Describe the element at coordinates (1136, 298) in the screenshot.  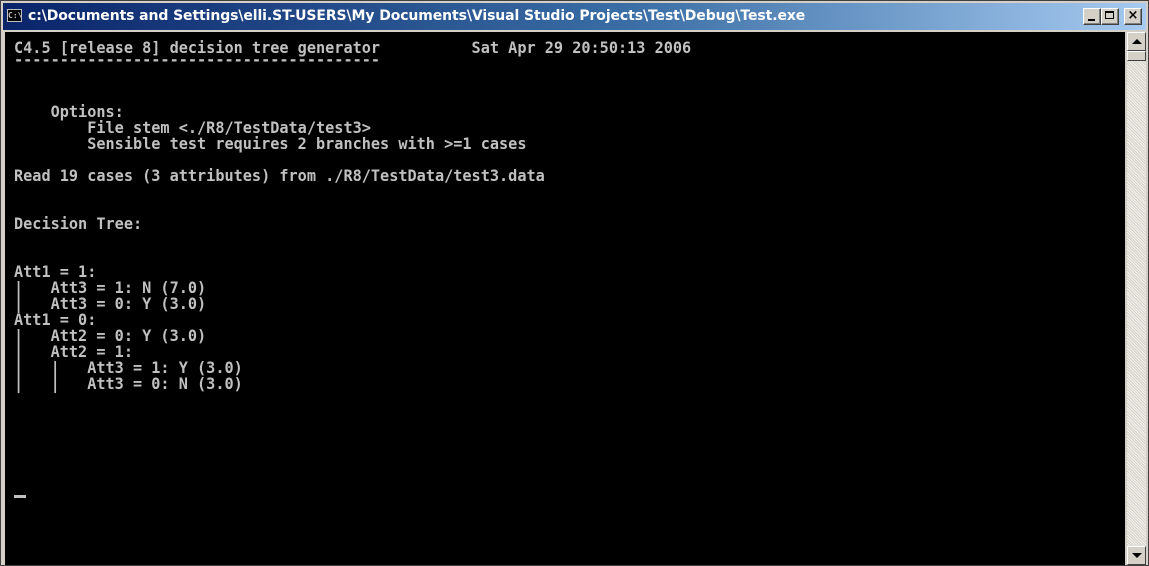
I see `vertical-scrollbar` at that location.